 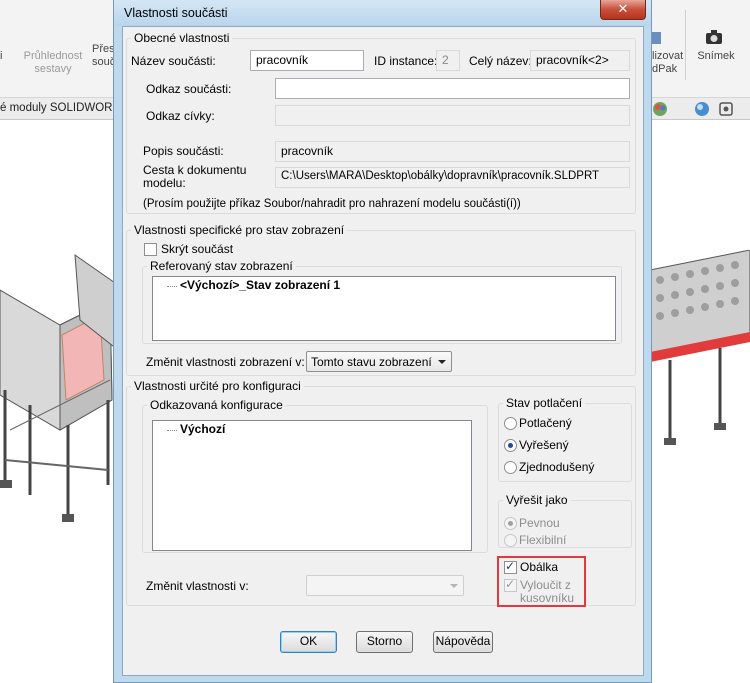 What do you see at coordinates (545, 423) in the screenshot?
I see `suppressed-label: Potlačený` at bounding box center [545, 423].